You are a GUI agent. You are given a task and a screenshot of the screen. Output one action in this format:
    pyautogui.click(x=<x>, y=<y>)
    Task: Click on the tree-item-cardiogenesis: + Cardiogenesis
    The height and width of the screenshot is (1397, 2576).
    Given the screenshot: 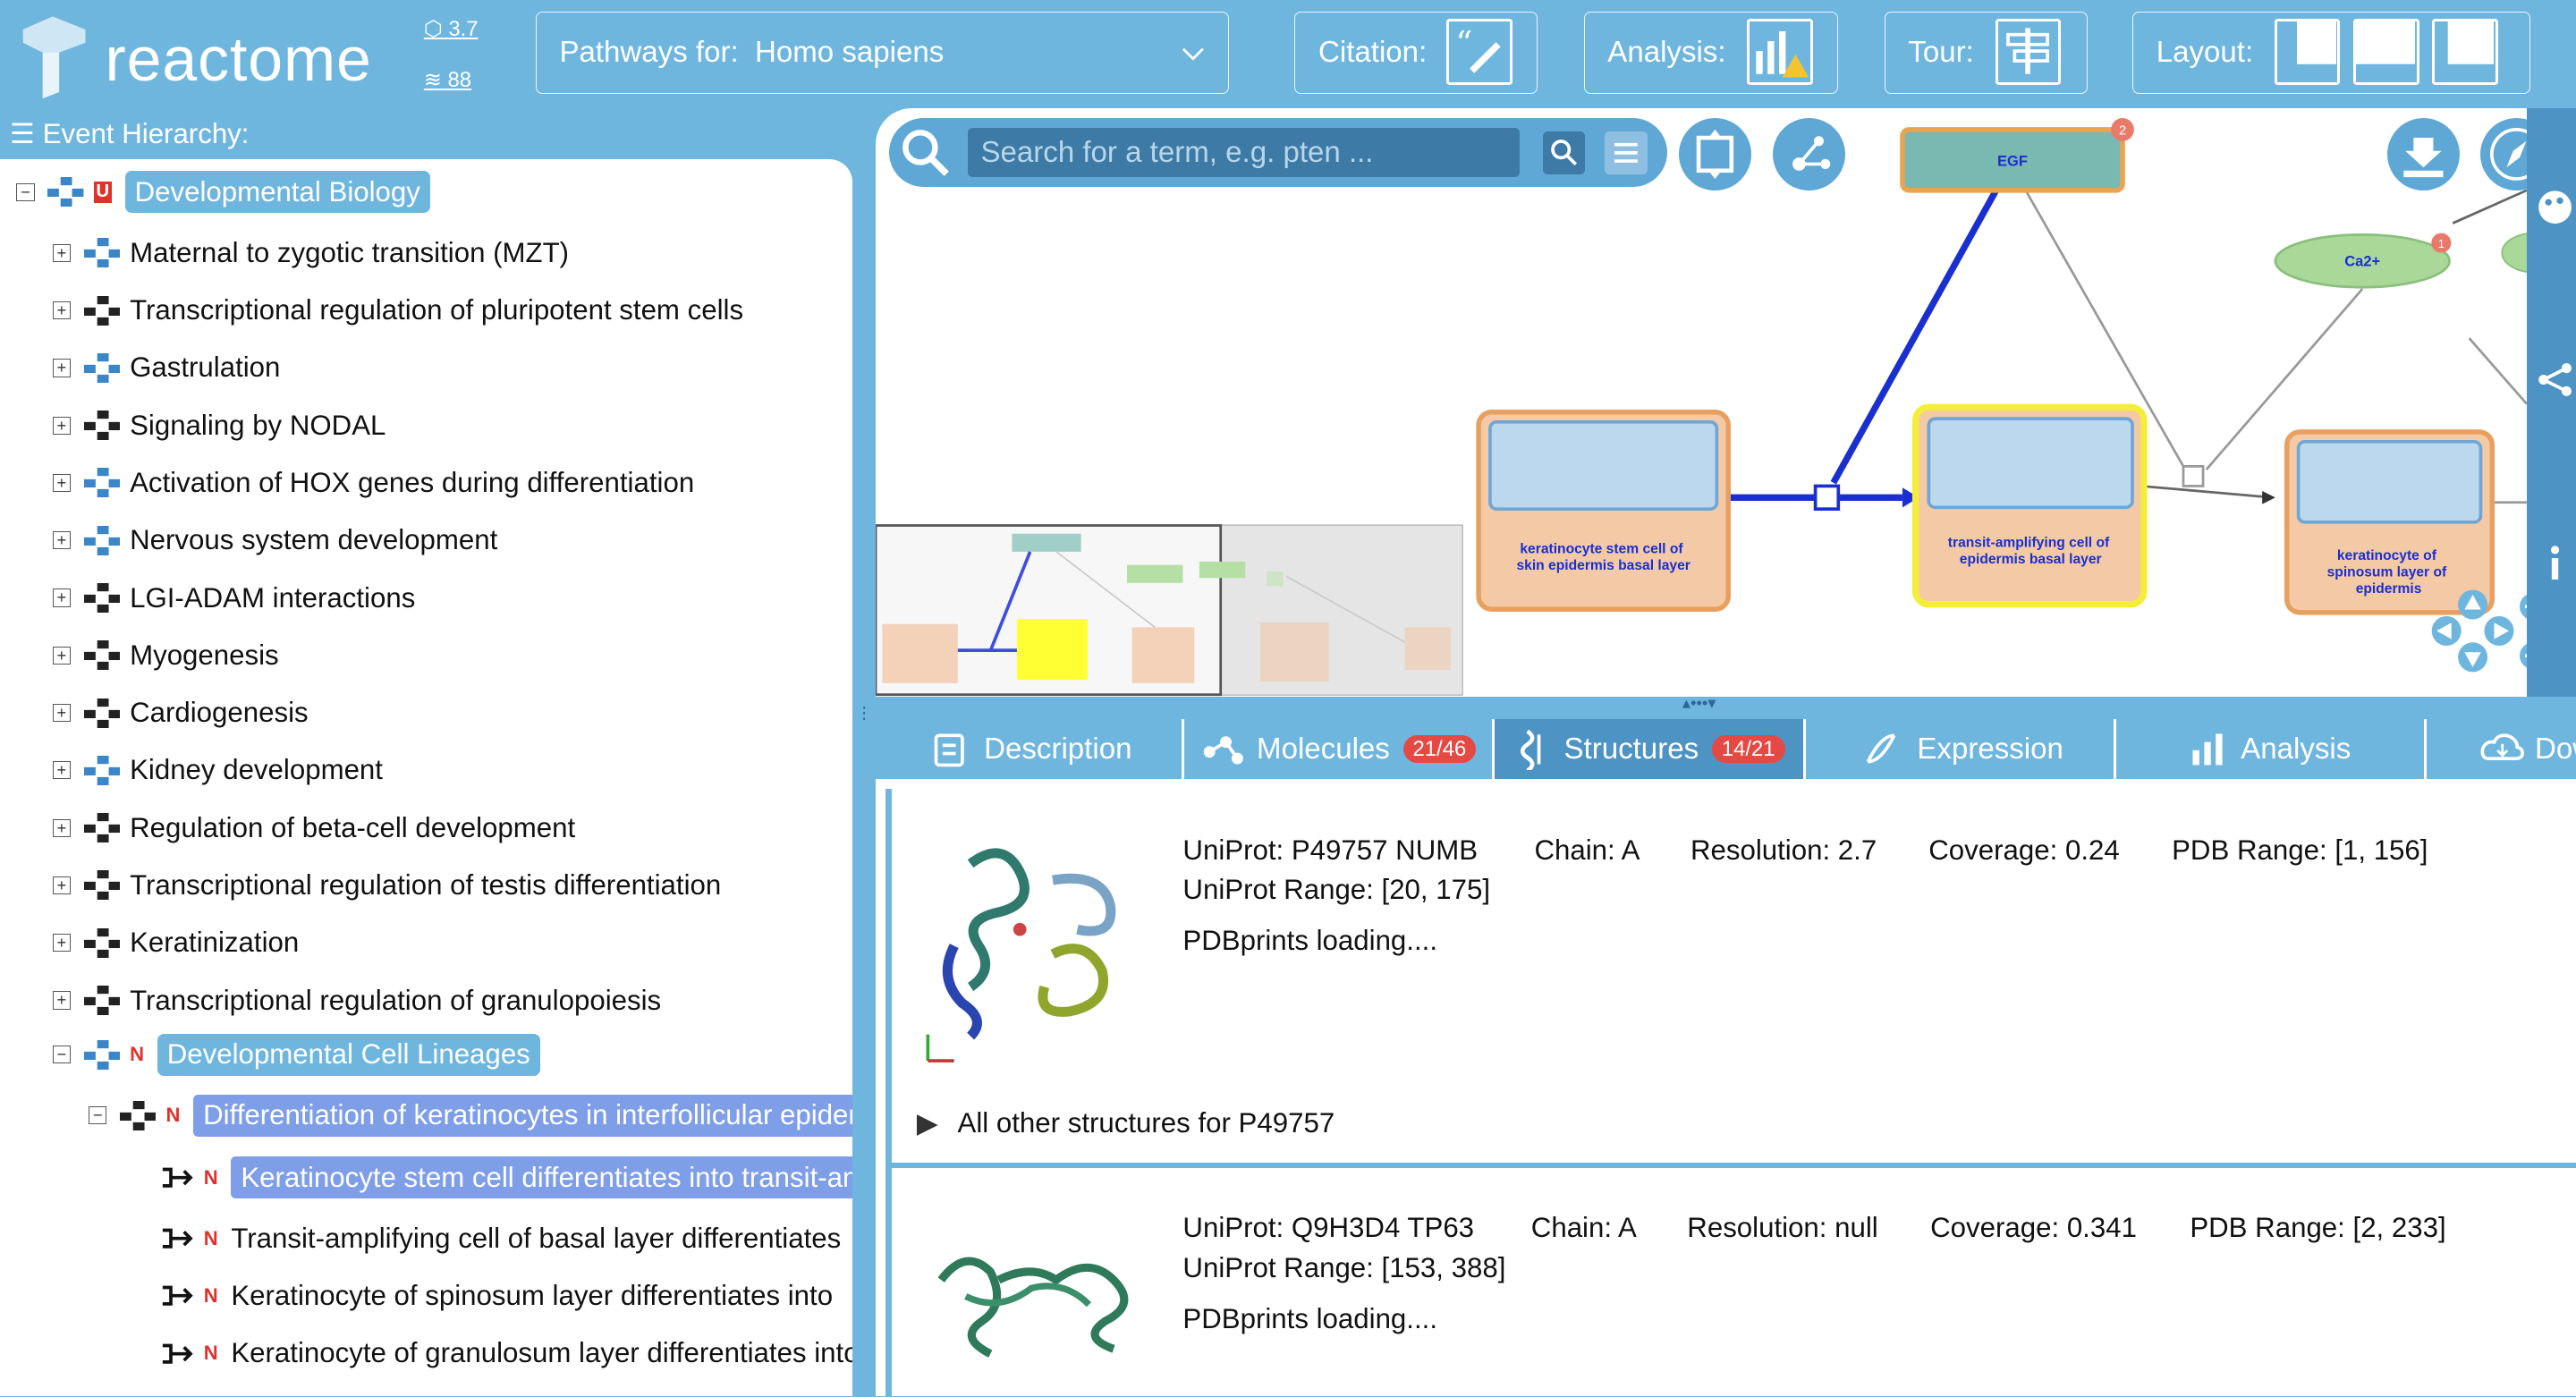 What is the action you would take?
    pyautogui.click(x=180, y=714)
    